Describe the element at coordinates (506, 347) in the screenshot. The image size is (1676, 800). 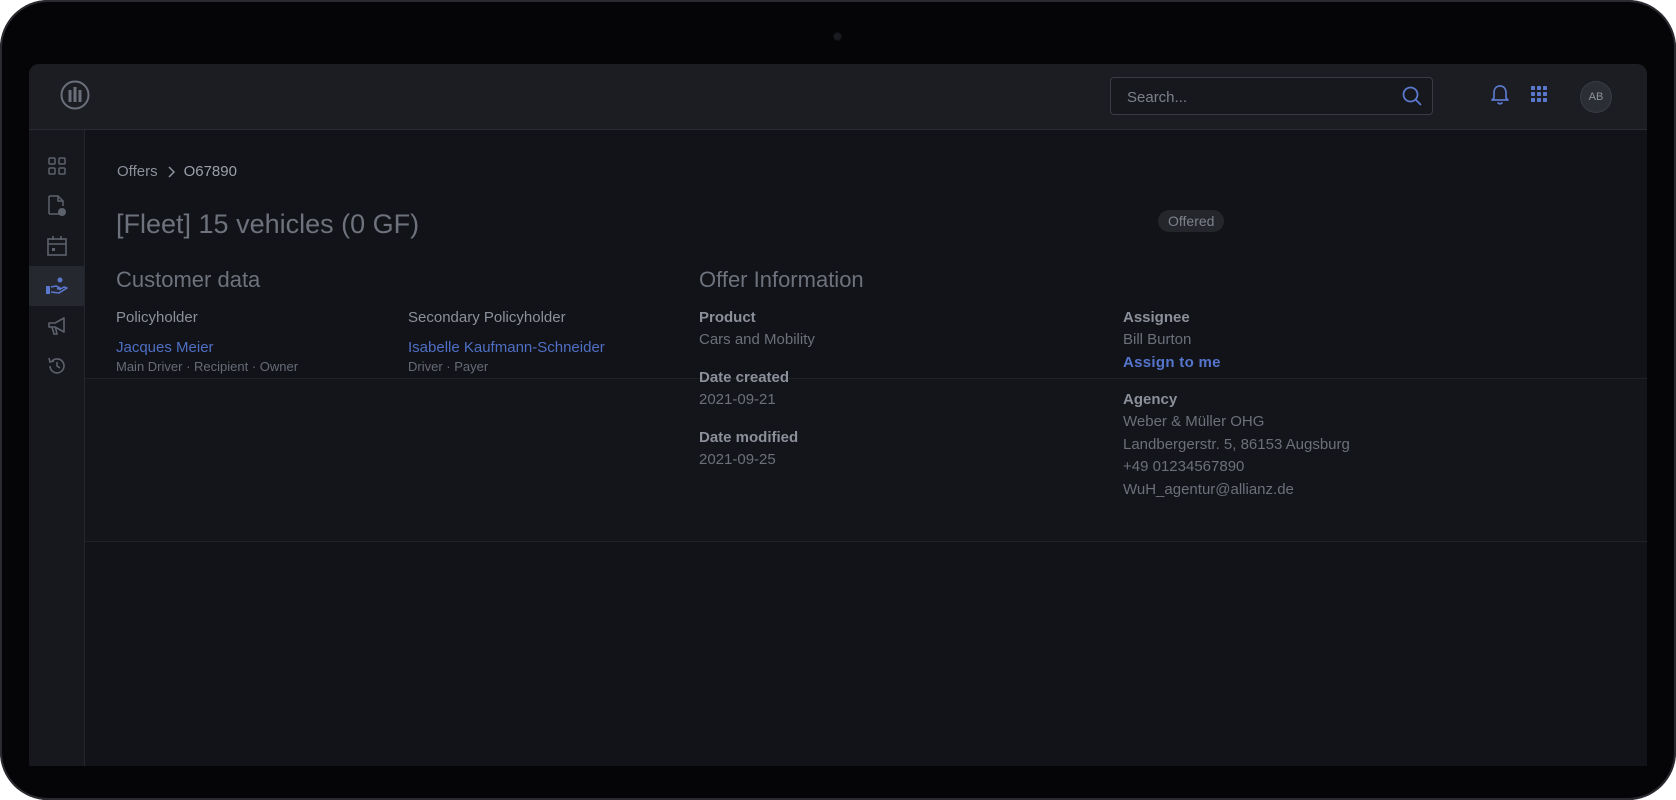
I see `secondary-policyholder-name-link: Isabelle Kaufmann-Schneider` at that location.